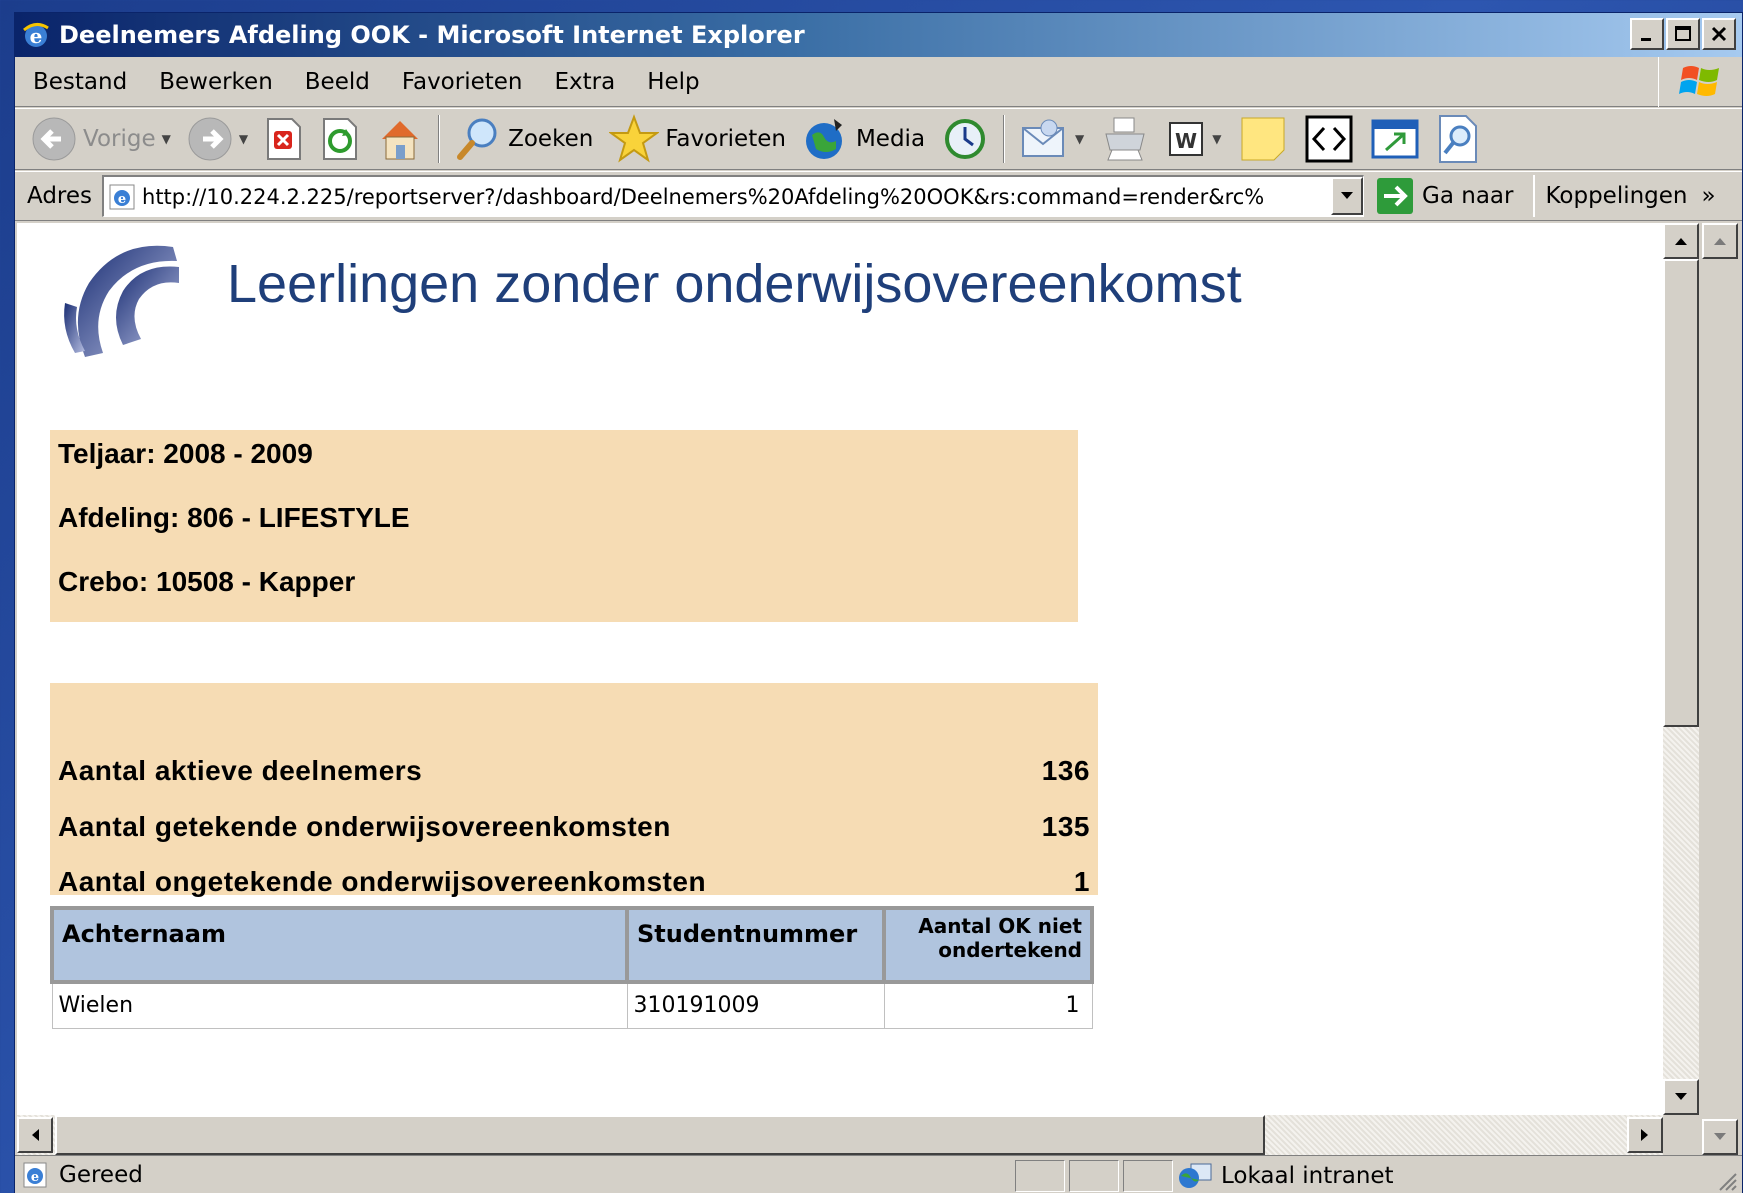 This screenshot has width=1743, height=1193. I want to click on scroll-left-button, so click(35, 1135).